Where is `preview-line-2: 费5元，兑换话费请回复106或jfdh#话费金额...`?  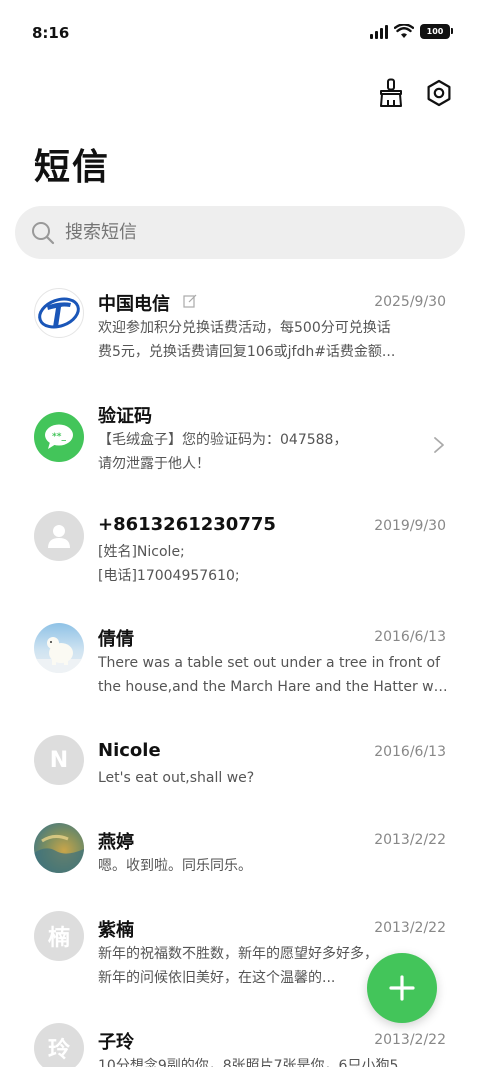 preview-line-2: 费5元，兑换话费请回复106或jfdh#话费金额... is located at coordinates (247, 352).